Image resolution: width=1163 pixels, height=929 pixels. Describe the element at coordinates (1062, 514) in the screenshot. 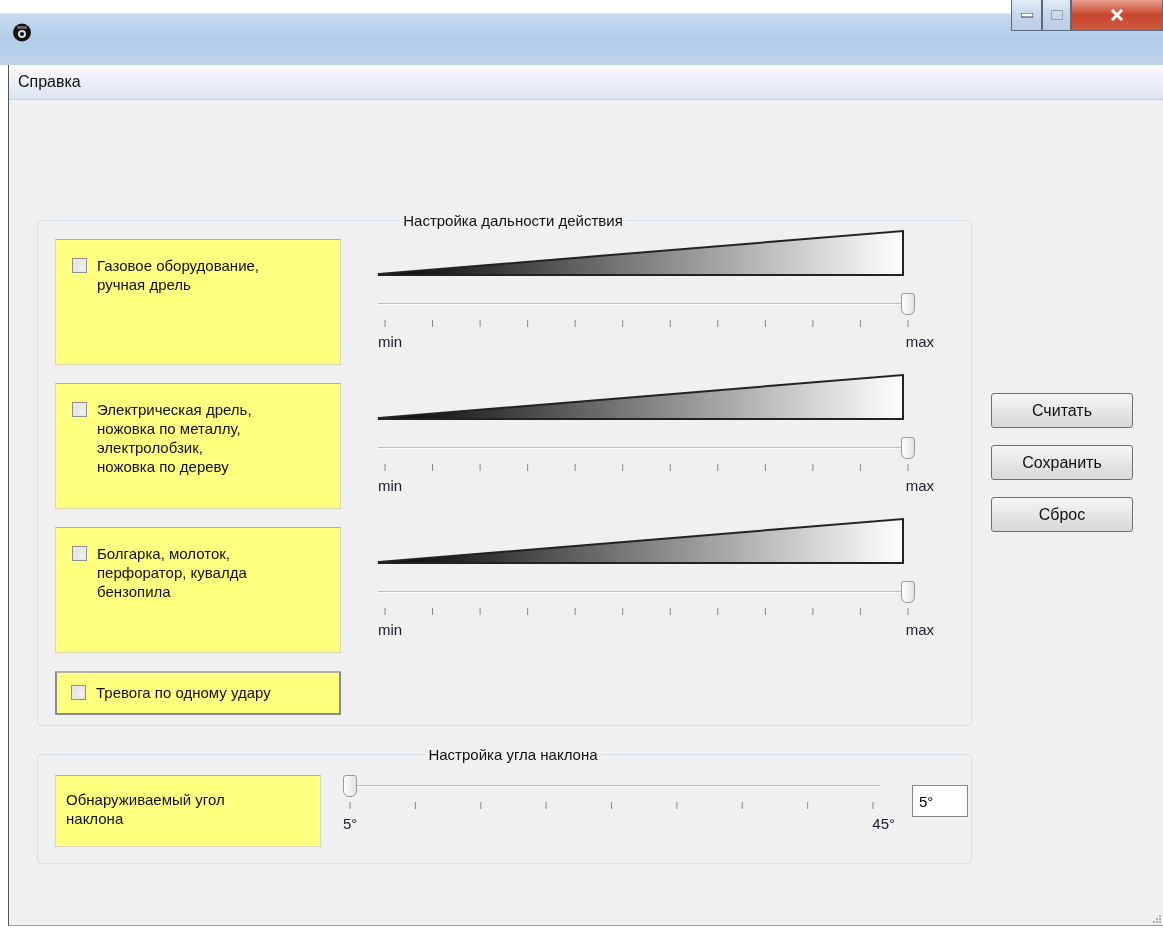

I see `action-button: Сброс` at that location.